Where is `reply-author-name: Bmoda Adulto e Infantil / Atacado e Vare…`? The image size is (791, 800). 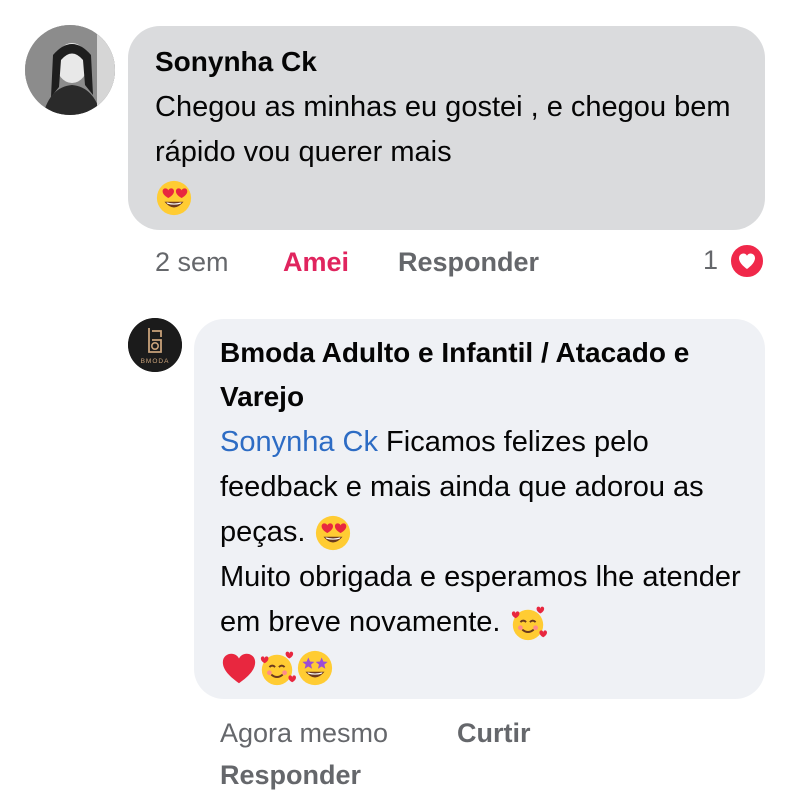
reply-author-name: Bmoda Adulto e Infantil / Atacado e Vare… is located at coordinates (485, 375).